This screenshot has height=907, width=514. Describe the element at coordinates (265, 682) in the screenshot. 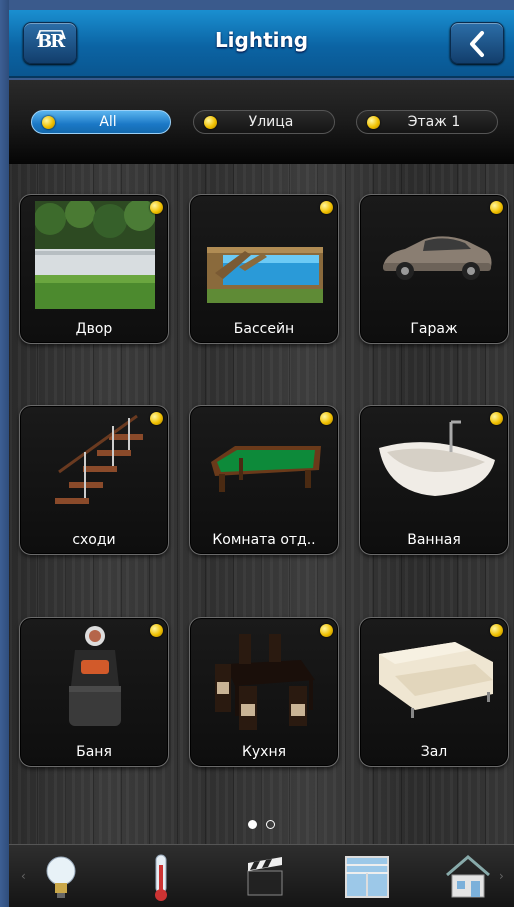

I see `dining-table-image` at that location.